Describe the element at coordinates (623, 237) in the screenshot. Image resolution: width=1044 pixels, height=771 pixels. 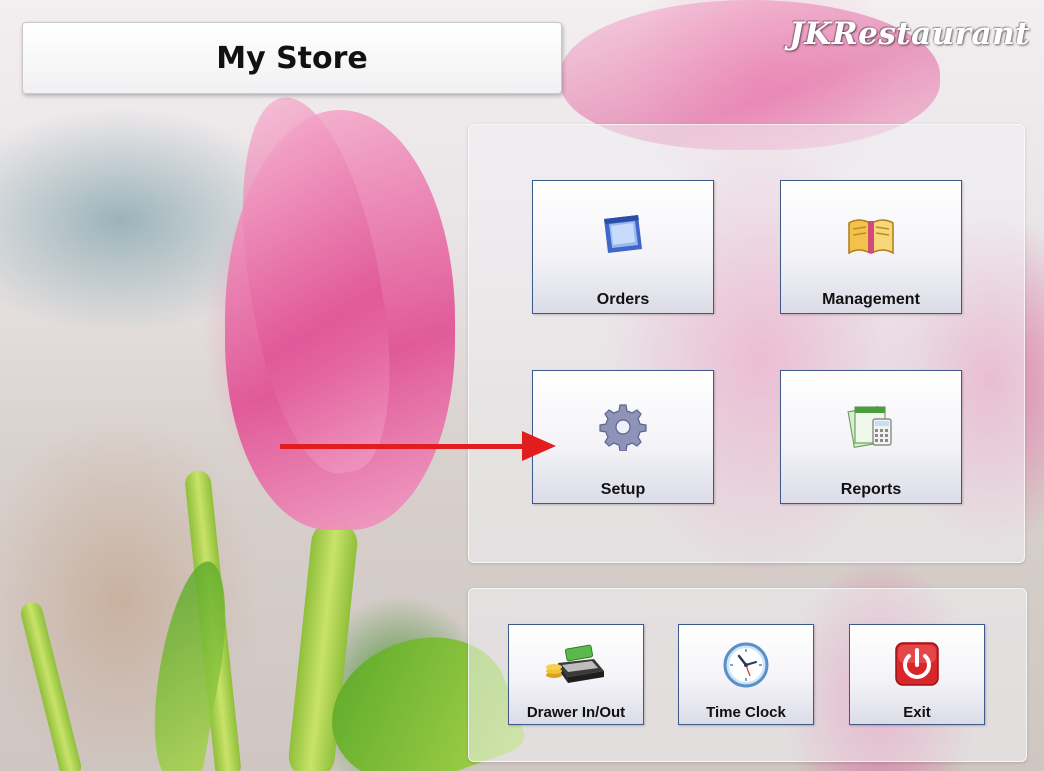
I see `window-icon` at that location.